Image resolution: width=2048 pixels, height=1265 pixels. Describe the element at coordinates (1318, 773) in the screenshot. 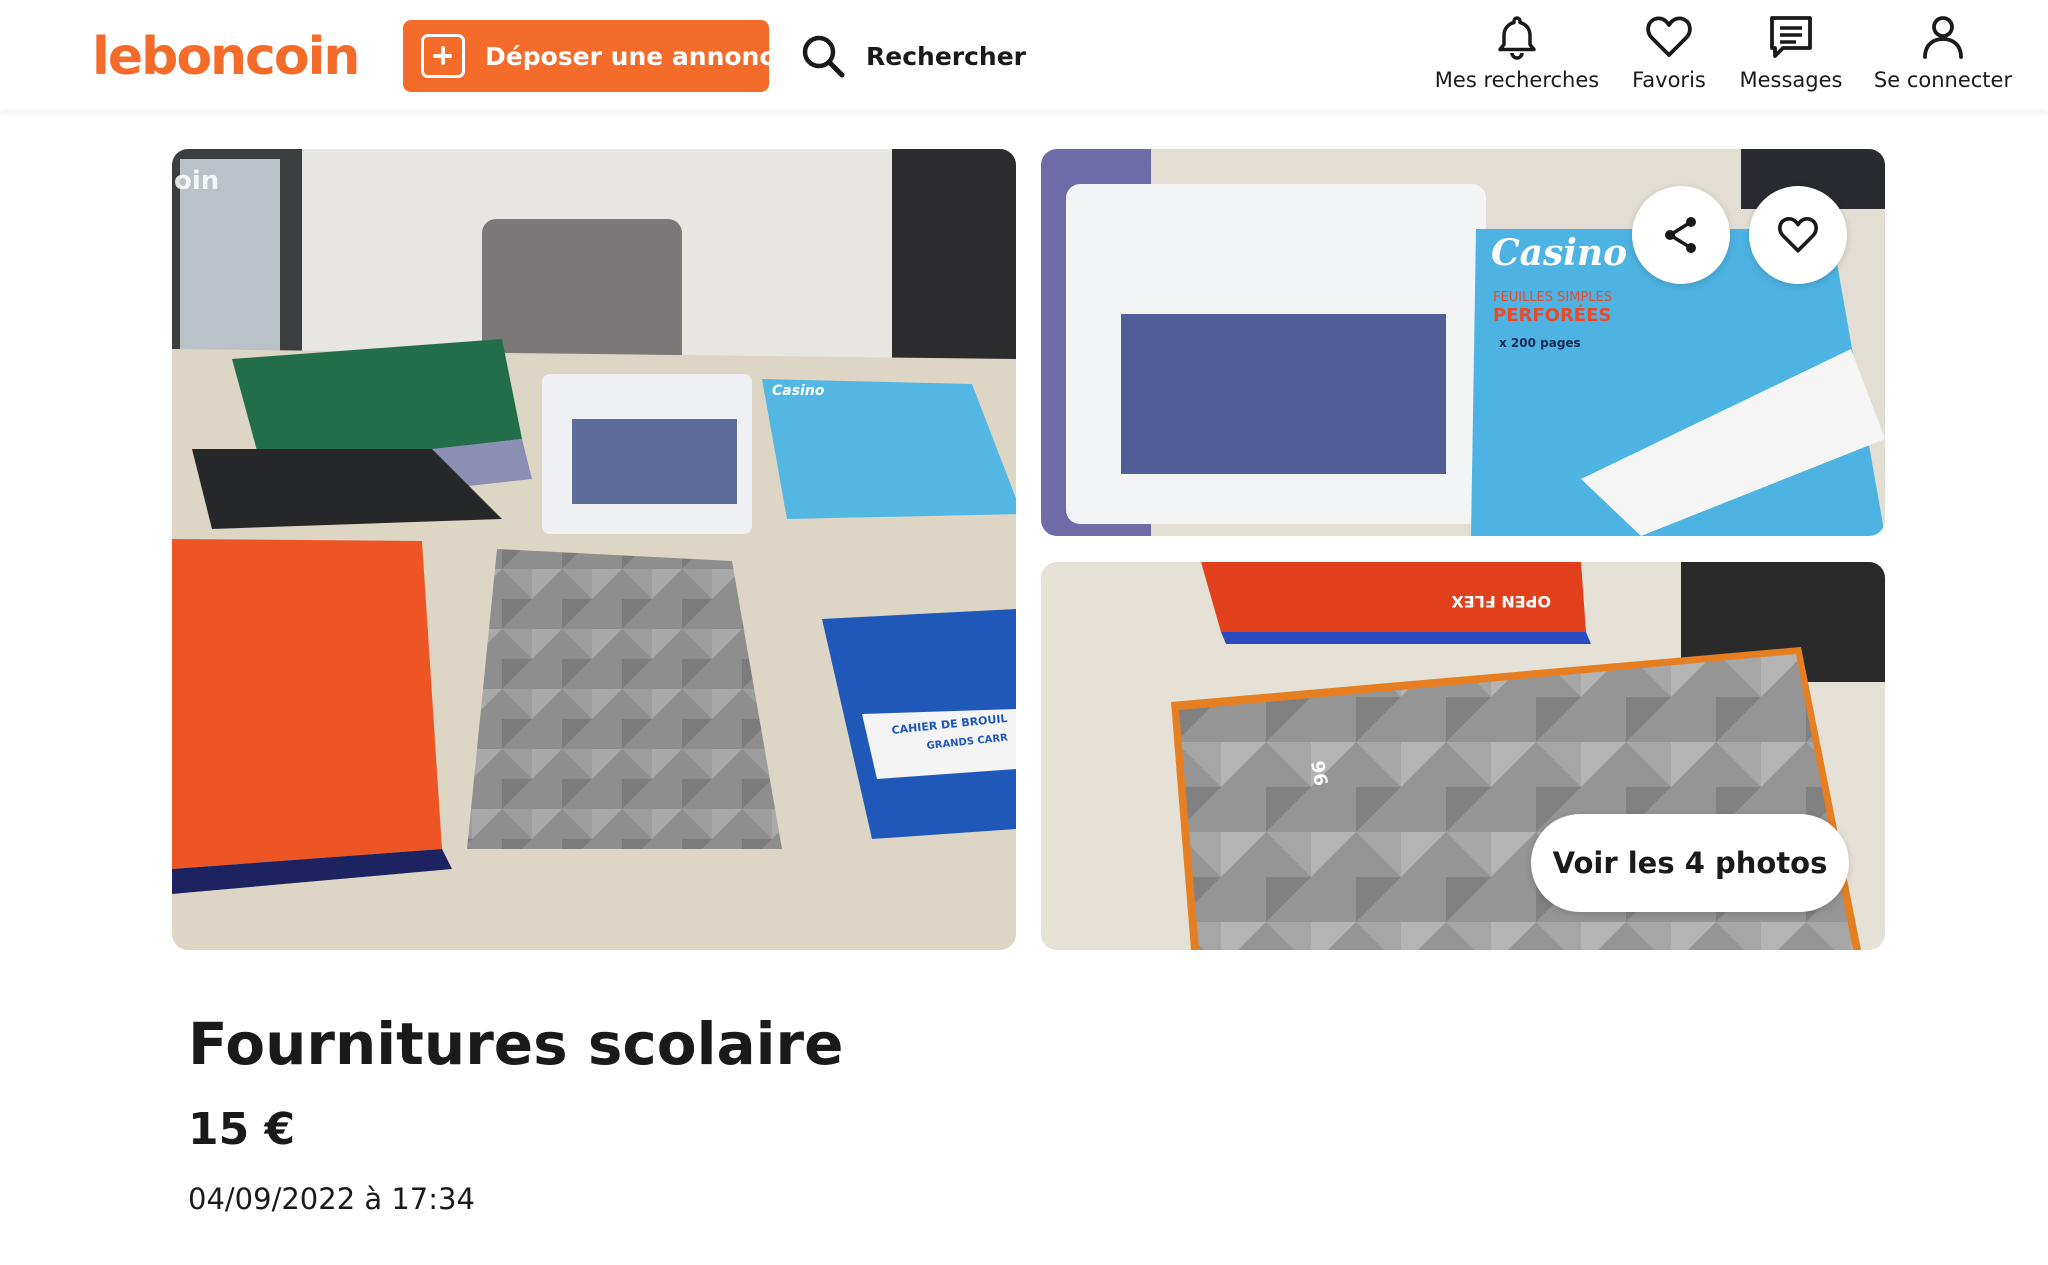

I see `cover-number: 96` at that location.